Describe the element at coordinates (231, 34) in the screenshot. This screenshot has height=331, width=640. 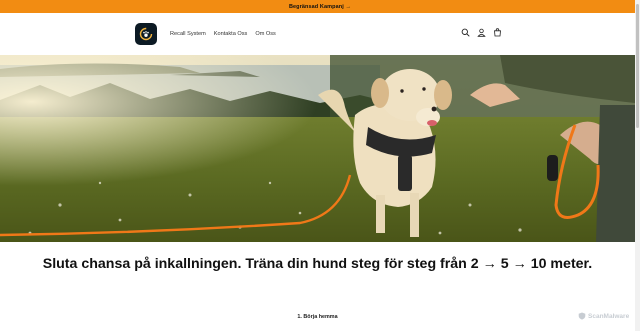
I see `nav-kontakta-oss: Kontakta Oss` at that location.